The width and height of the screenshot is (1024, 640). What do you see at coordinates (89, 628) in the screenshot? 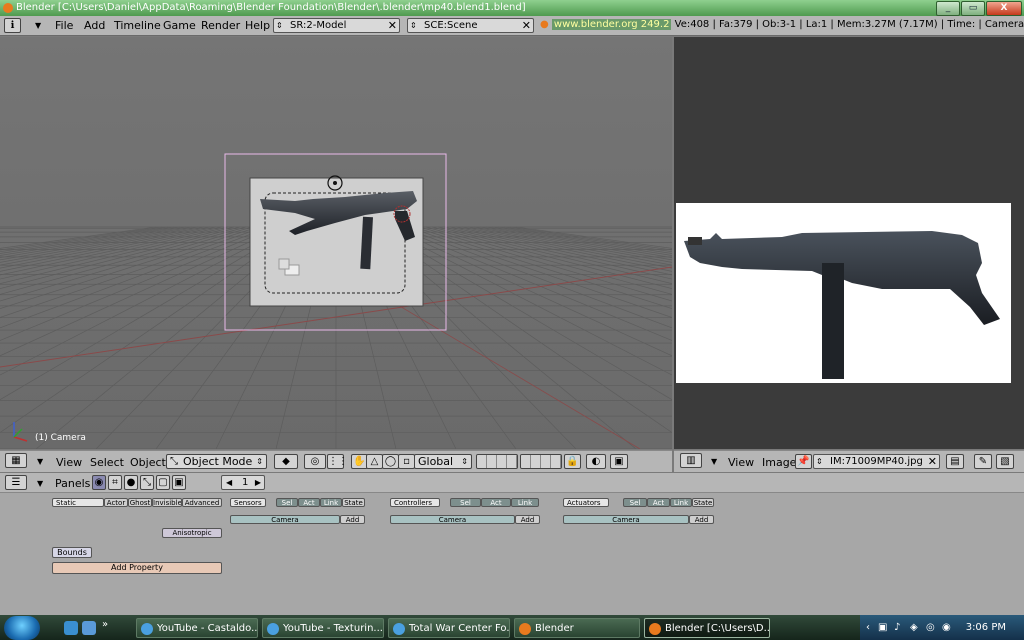
I see `show-desktop-icon` at bounding box center [89, 628].